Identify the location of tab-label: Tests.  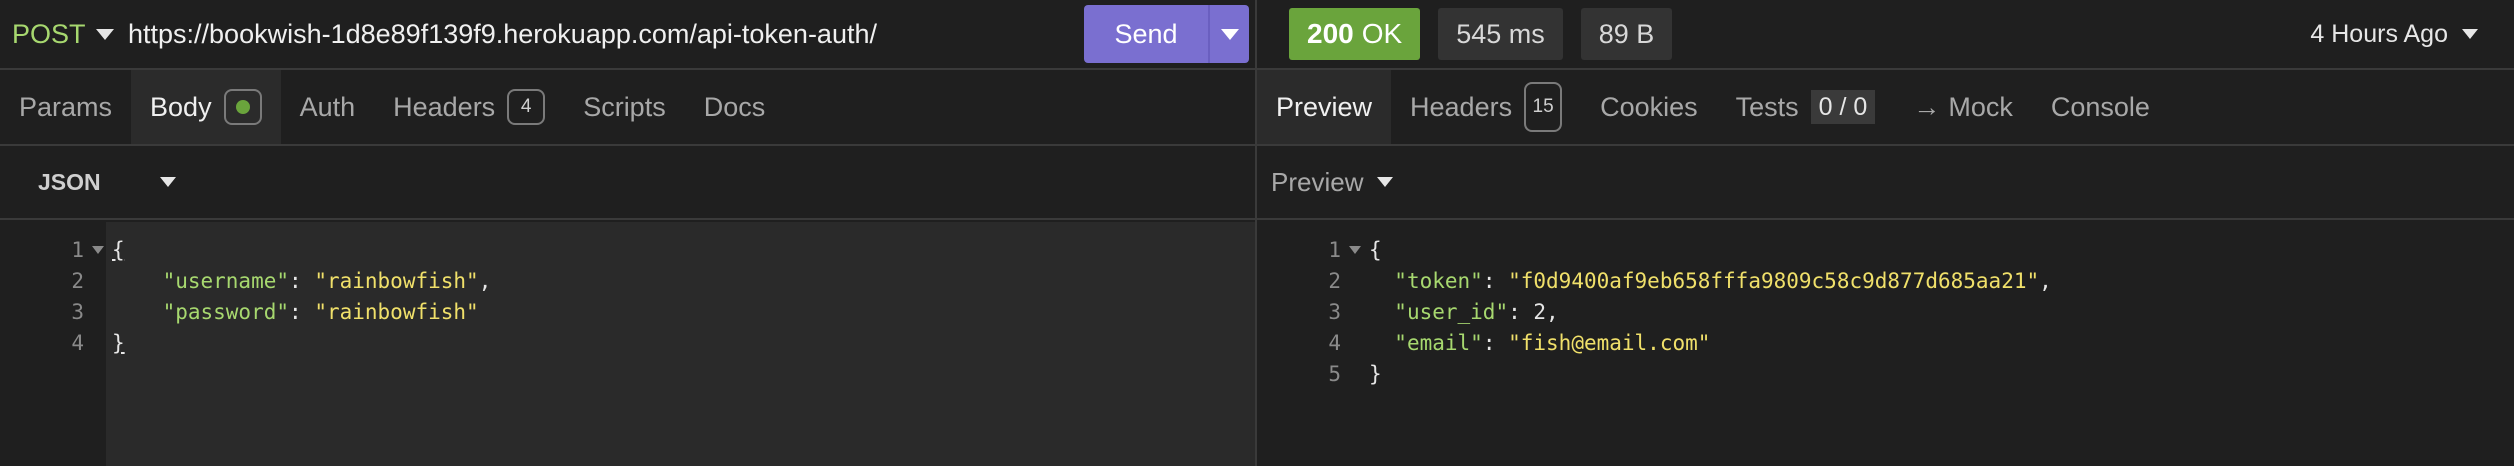
(1767, 106).